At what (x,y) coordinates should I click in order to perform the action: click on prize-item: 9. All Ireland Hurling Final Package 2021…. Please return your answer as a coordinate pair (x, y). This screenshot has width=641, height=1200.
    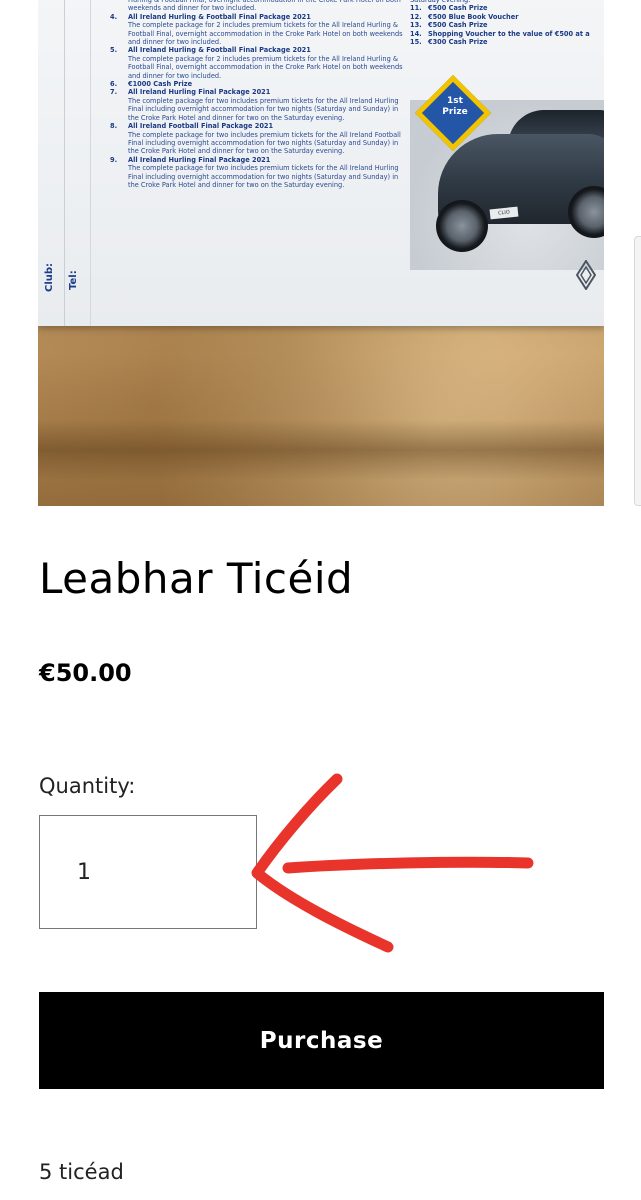
    Looking at the image, I should click on (260, 173).